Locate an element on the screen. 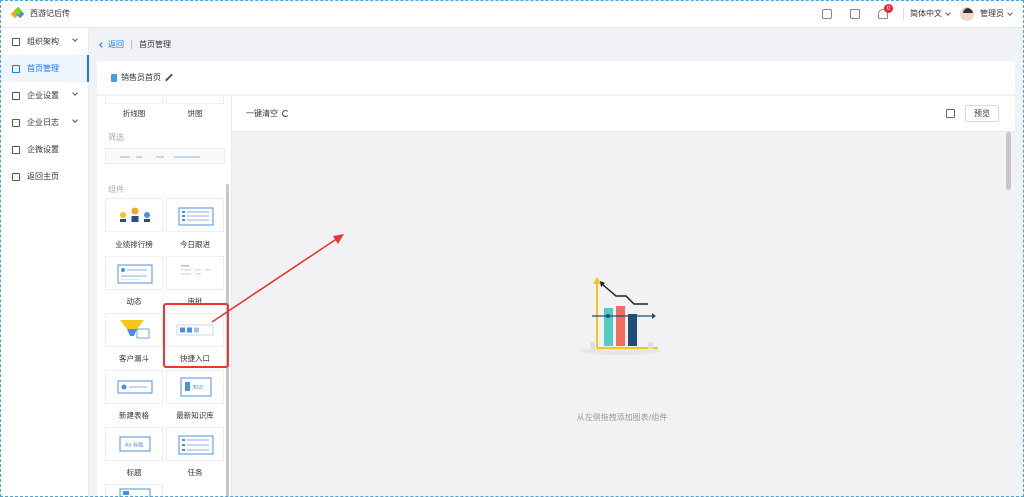  list-thumbnail-icon is located at coordinates (196, 216).